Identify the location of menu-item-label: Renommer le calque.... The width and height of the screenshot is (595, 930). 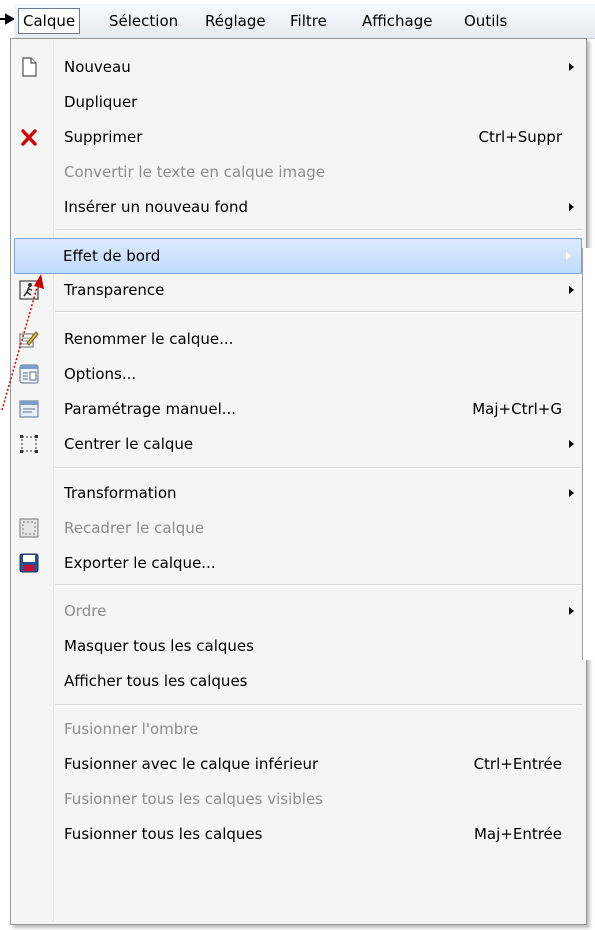
(149, 339).